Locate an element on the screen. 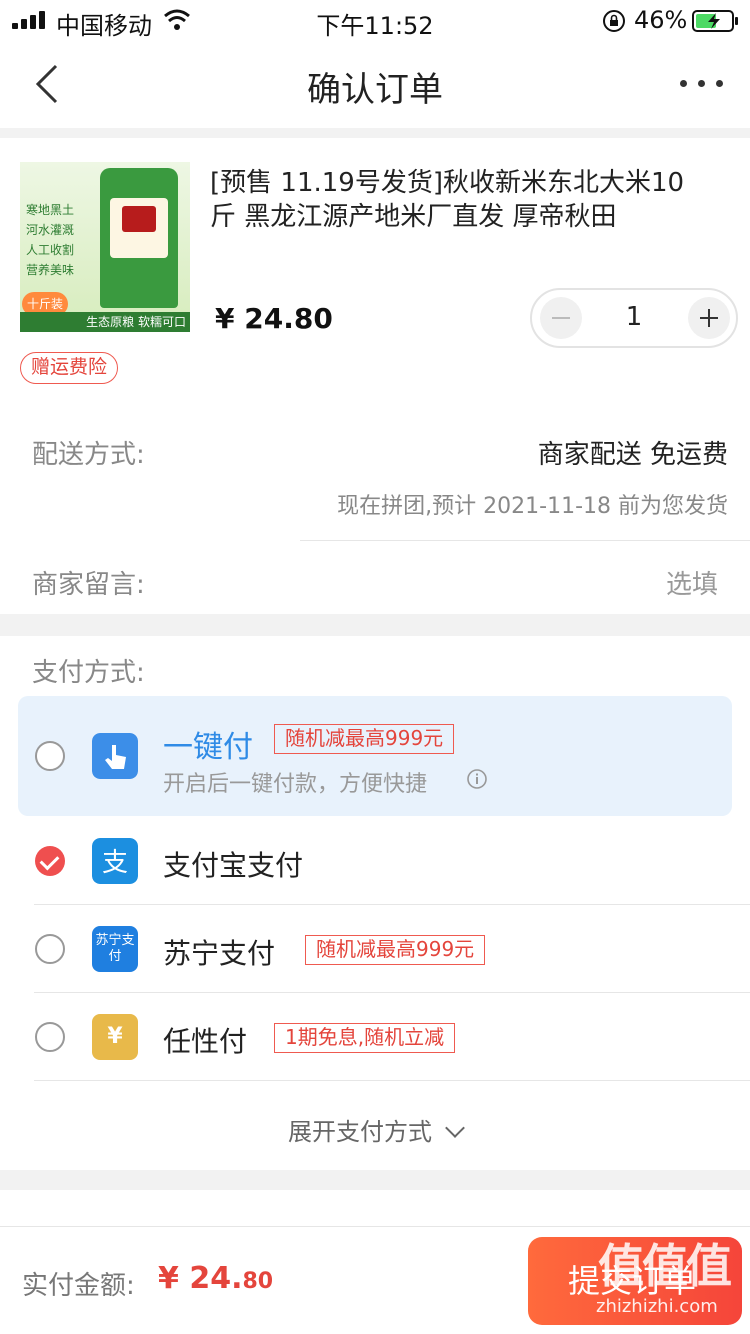 This screenshot has height=1334, width=750. info-icon is located at coordinates (477, 779).